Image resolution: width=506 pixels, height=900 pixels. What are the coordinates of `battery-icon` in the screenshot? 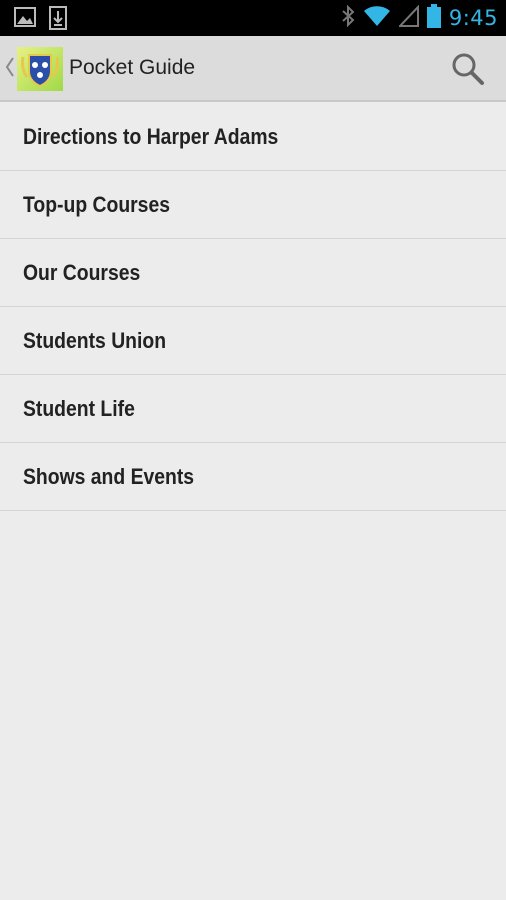 It's located at (433, 18).